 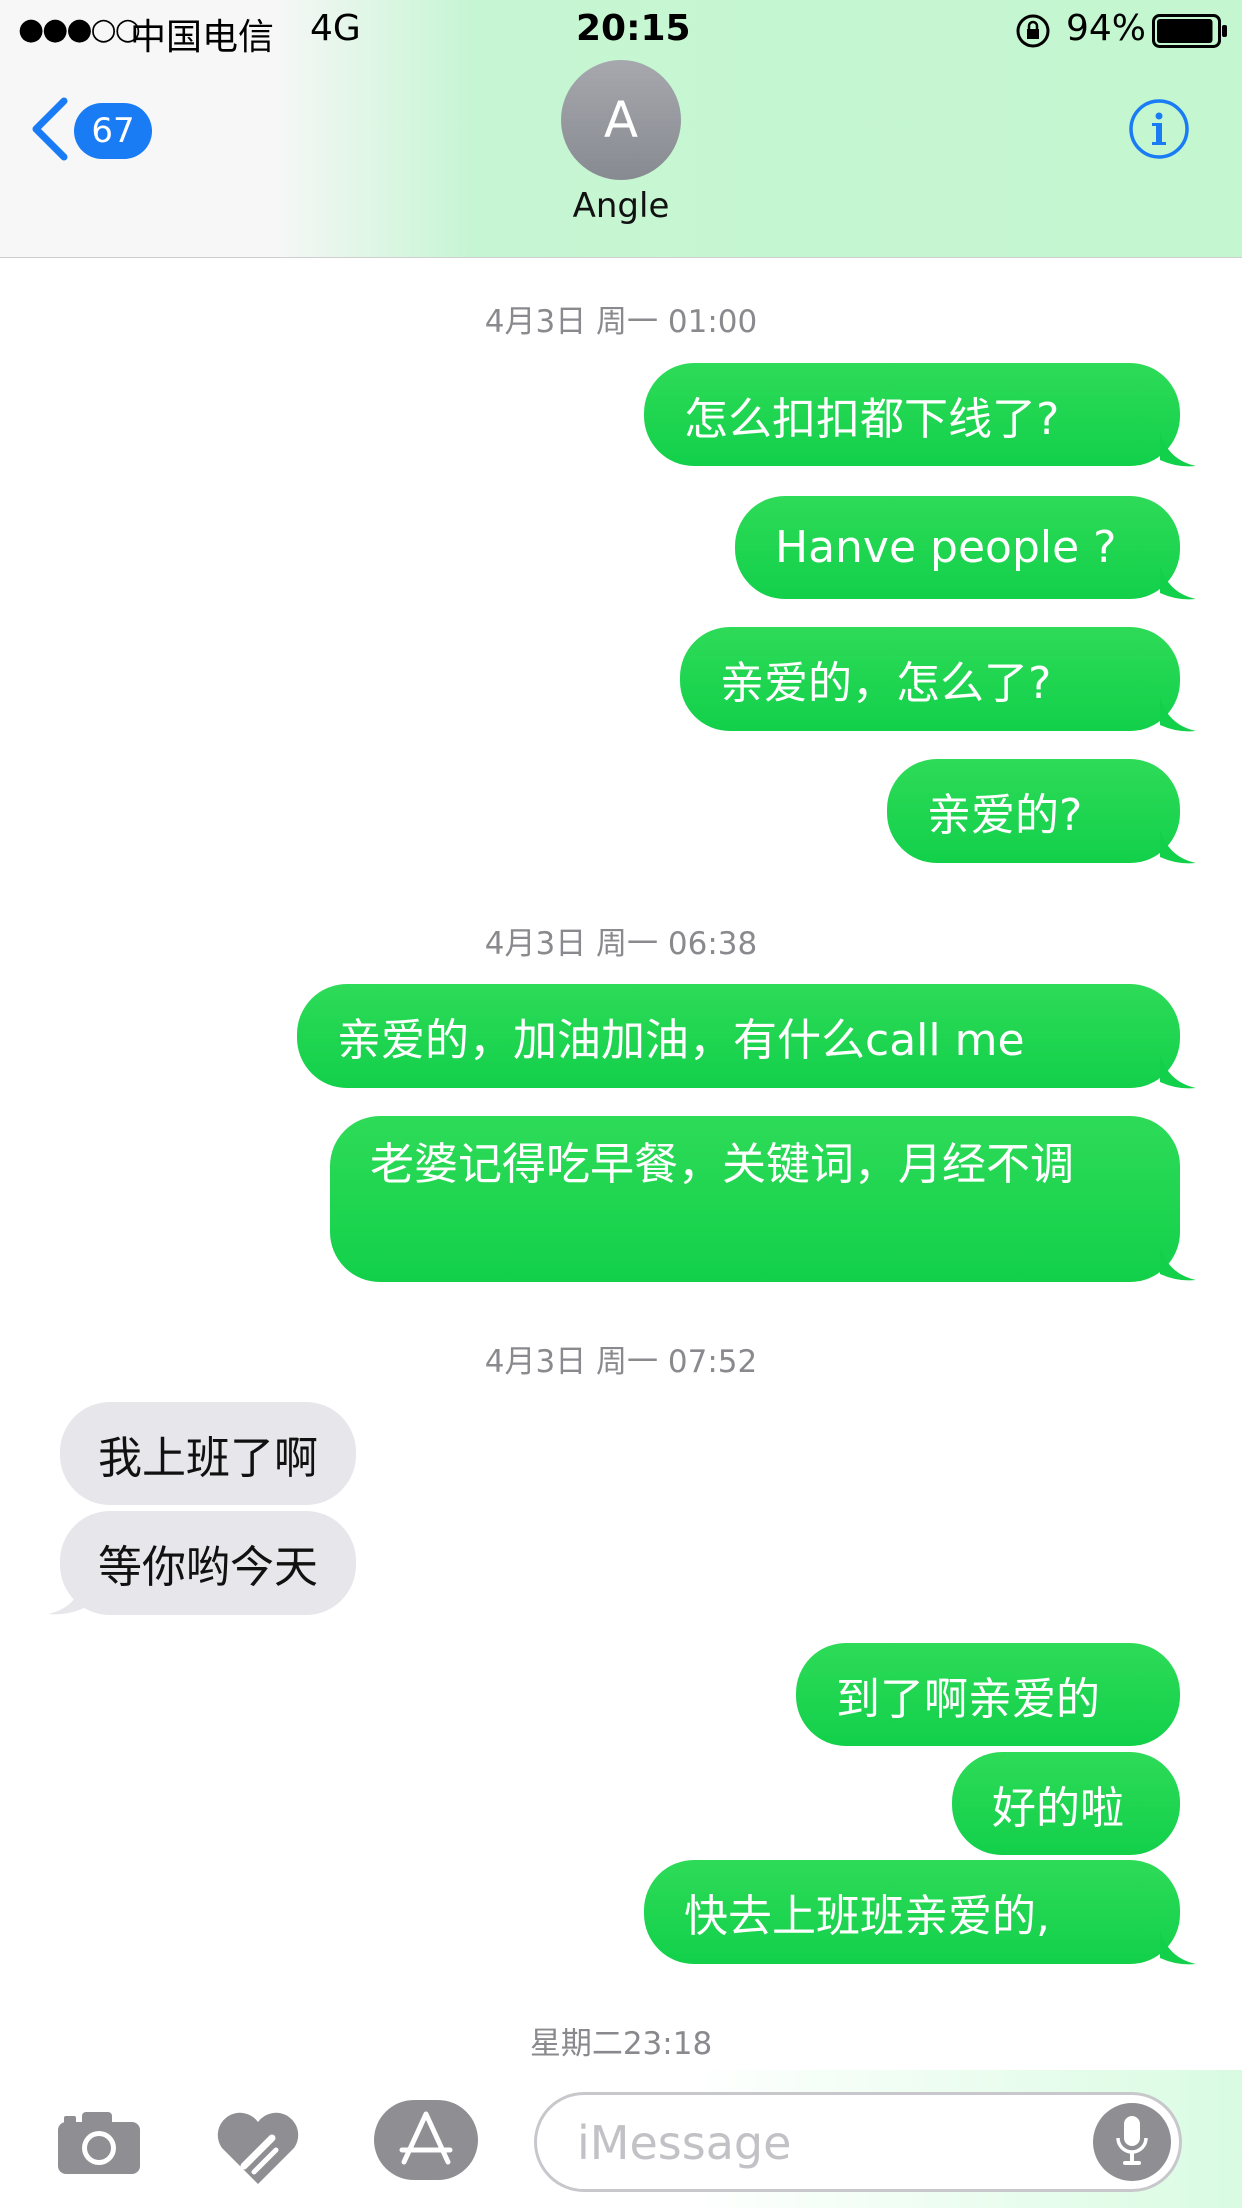 I want to click on camera-icon, so click(x=99, y=2146).